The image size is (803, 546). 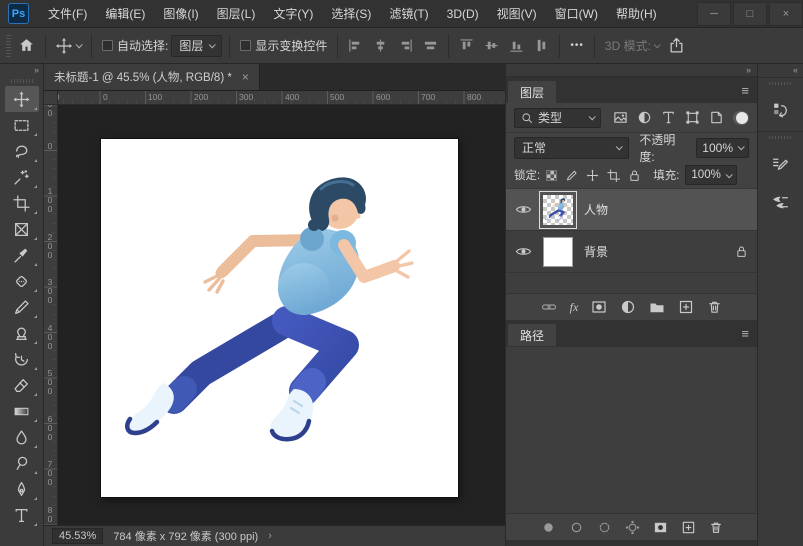 What do you see at coordinates (283, 46) in the screenshot?
I see `show-transform-option: 显示变换控件` at bounding box center [283, 46].